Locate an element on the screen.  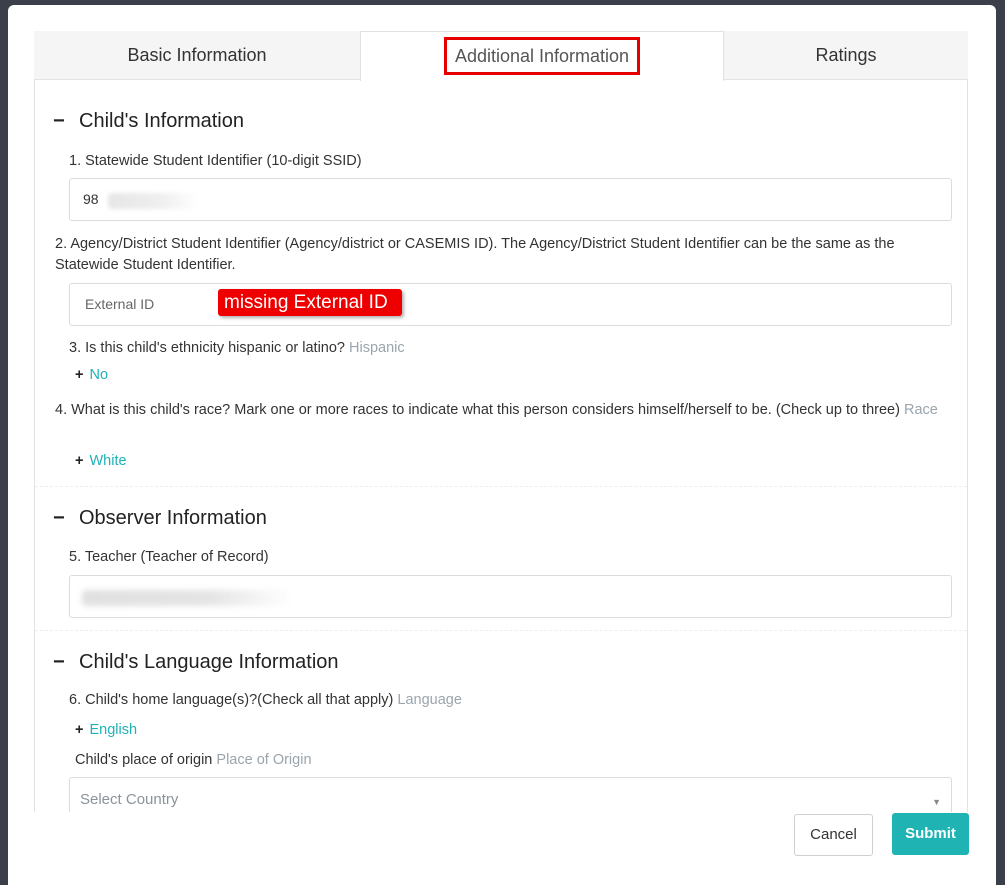
tab-additional-information-label: Additional Information is located at coordinates (542, 56).